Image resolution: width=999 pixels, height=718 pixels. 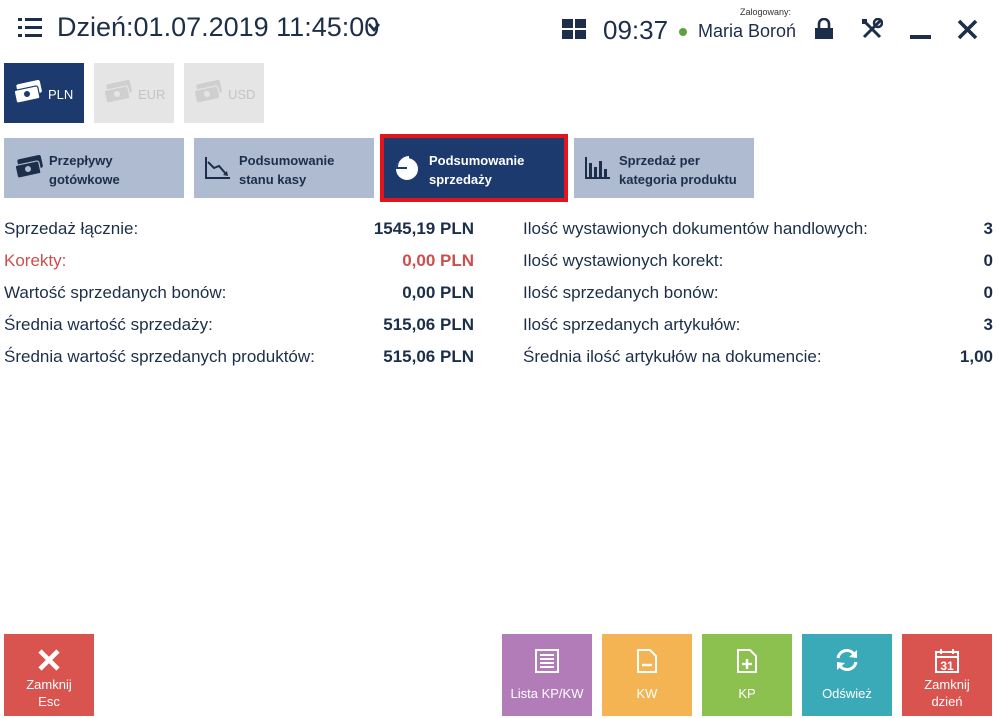 I want to click on stat-row-corrections: Korekty: 0,00 PLN, so click(x=239, y=263).